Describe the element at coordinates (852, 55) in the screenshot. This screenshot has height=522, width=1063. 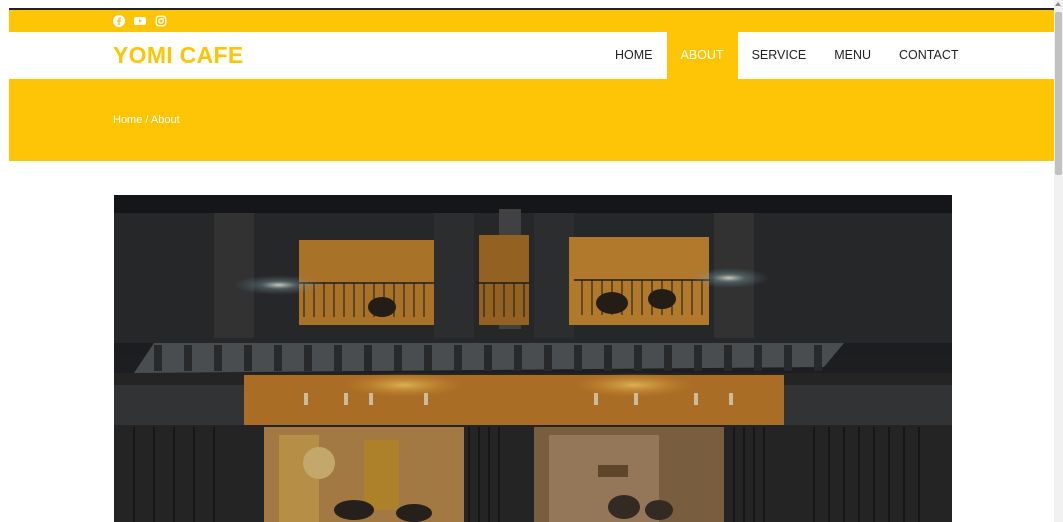
I see `nav-item-menu: MENU` at that location.